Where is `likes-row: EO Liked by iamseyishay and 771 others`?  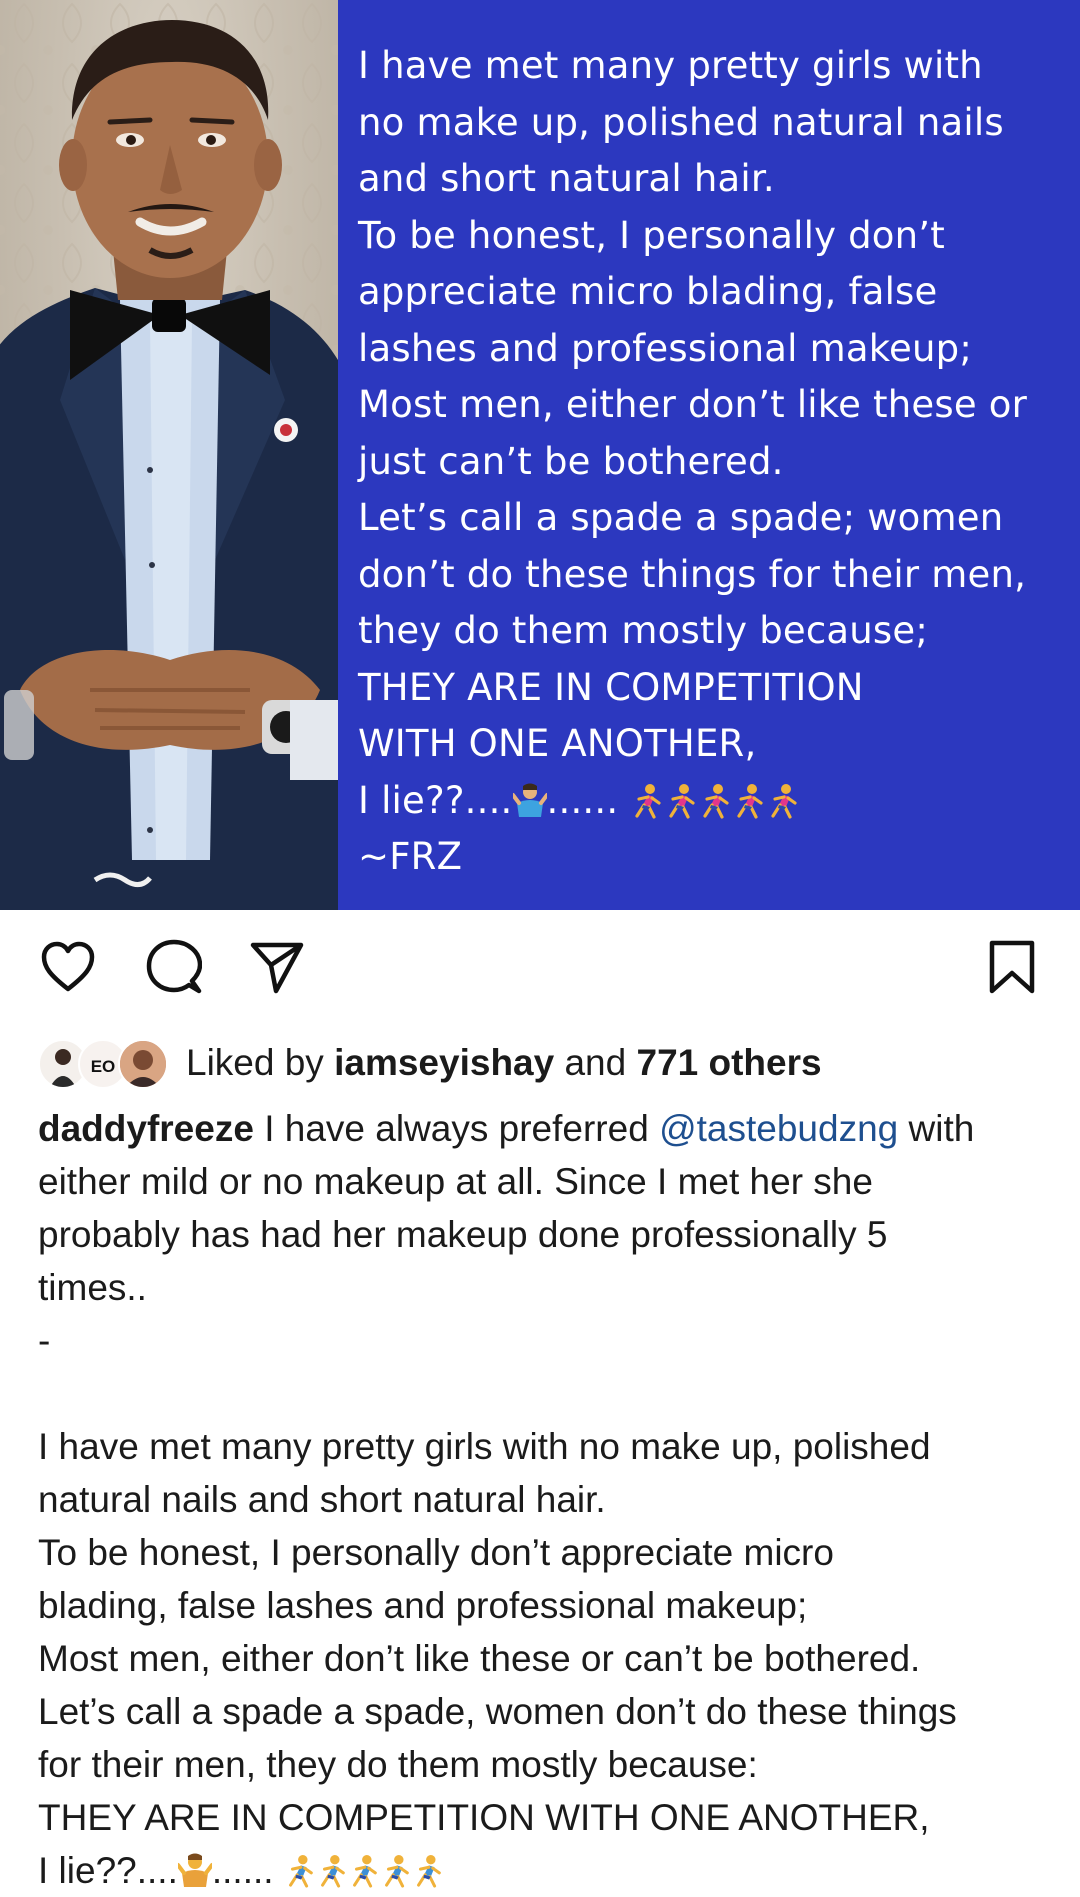
likes-row: EO Liked by iamseyishay and 771 others is located at coordinates (430, 1063).